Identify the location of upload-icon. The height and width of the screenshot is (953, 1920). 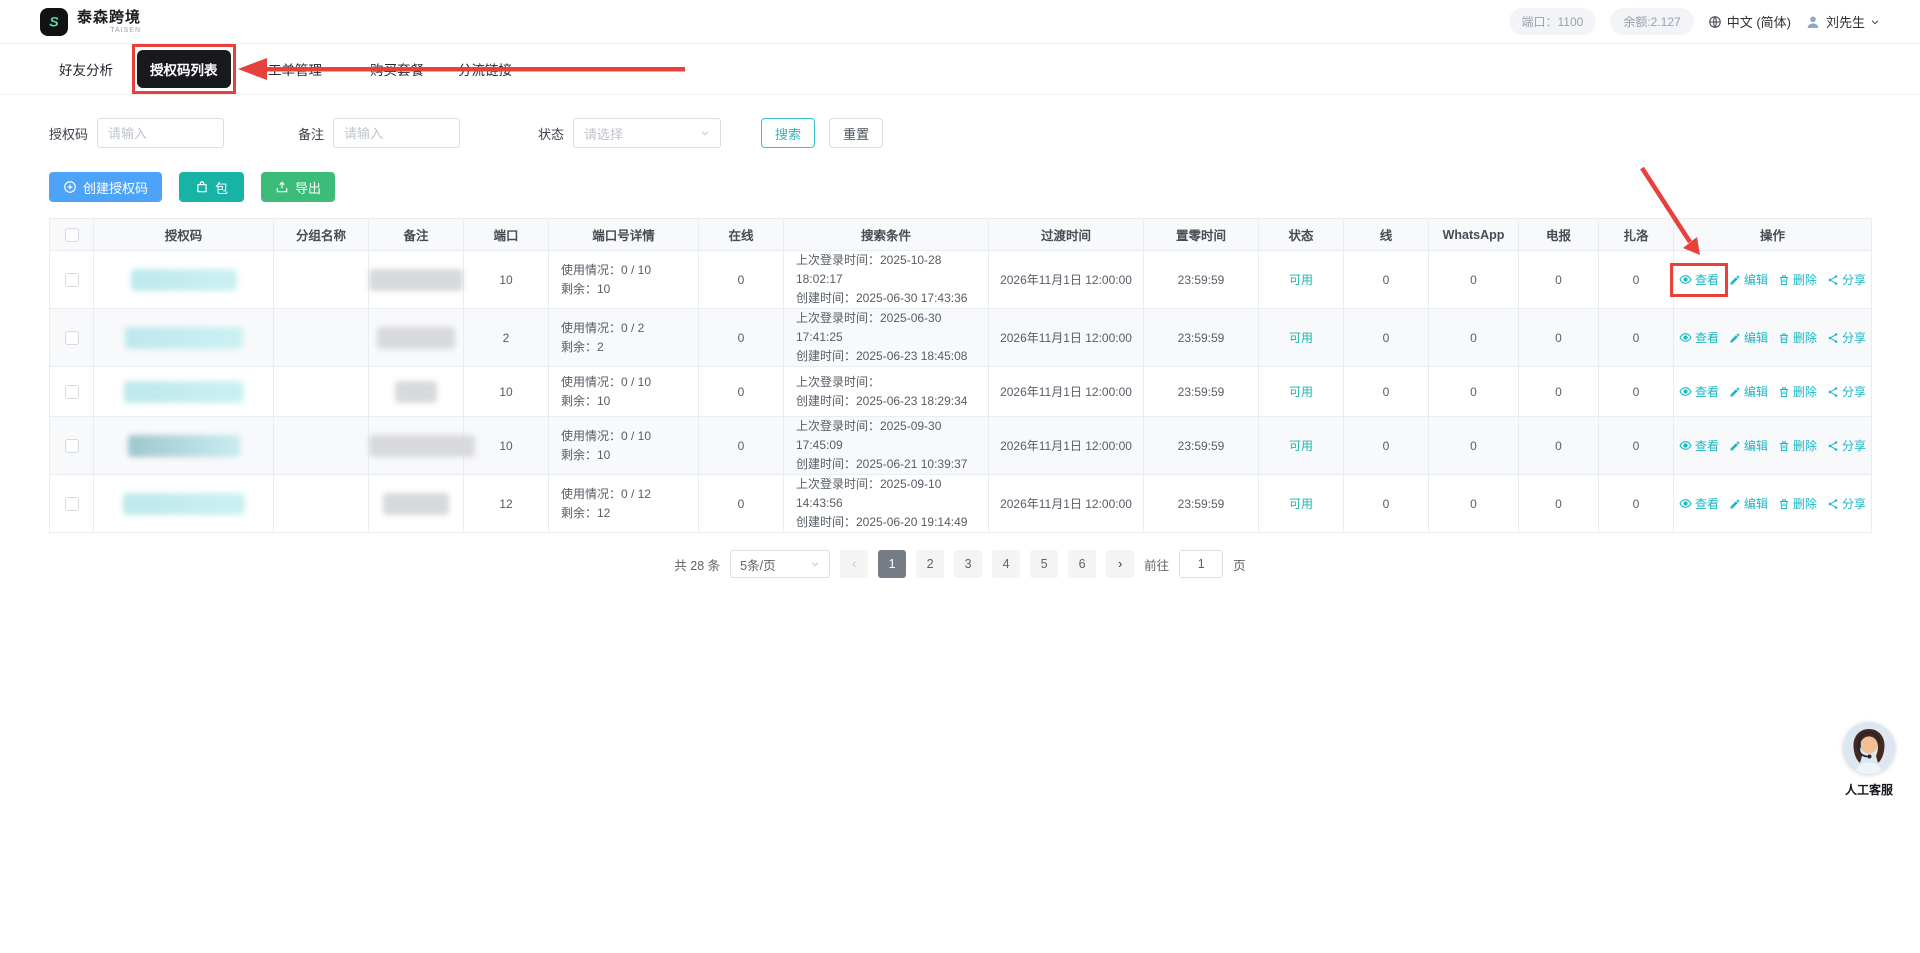
(282, 187).